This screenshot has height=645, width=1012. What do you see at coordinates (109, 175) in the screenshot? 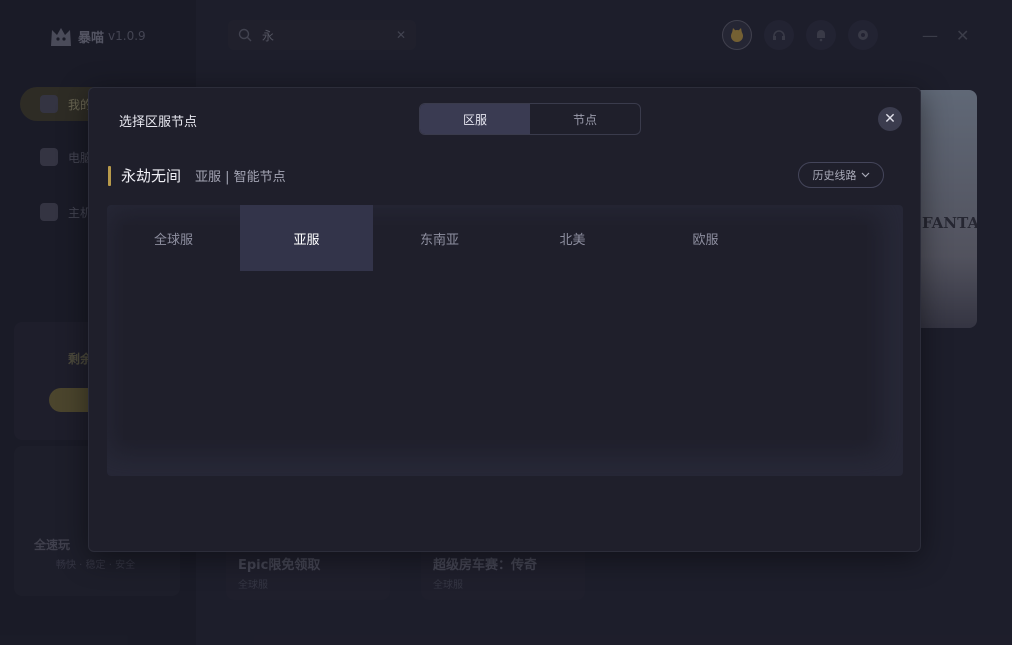
I see `accent-bar` at bounding box center [109, 175].